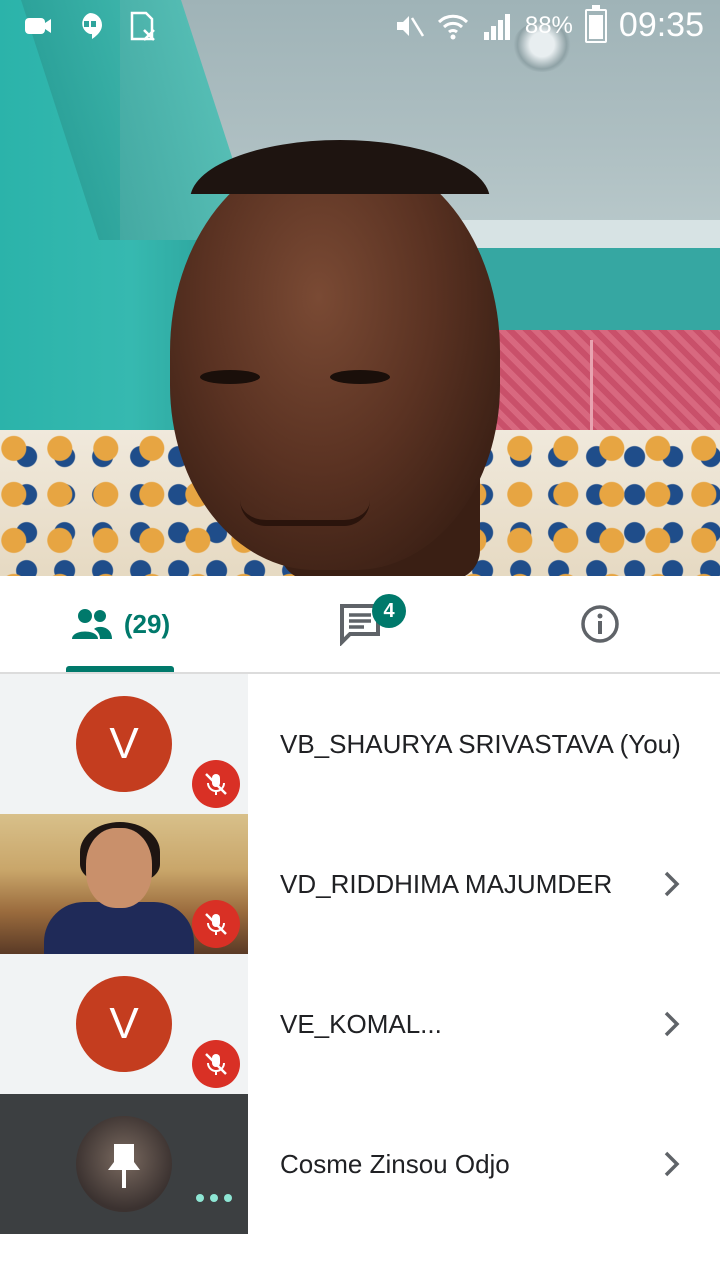 The width and height of the screenshot is (720, 1280). Describe the element at coordinates (119, 868) in the screenshot. I see `participant-video-face` at that location.